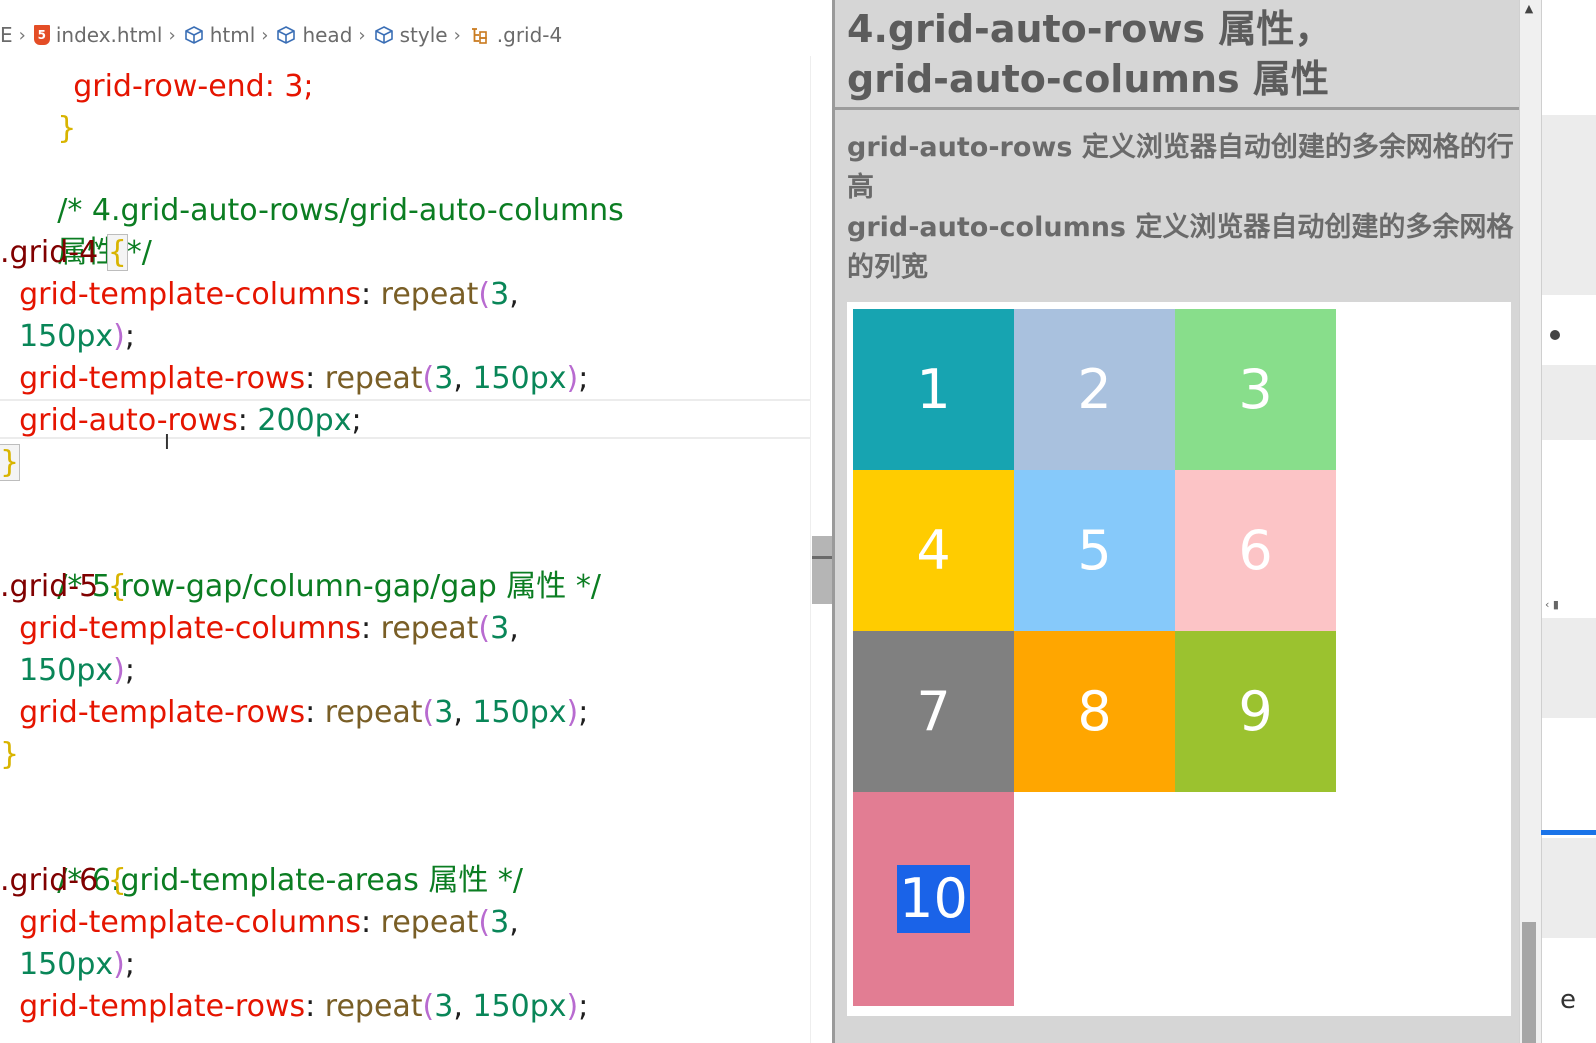 The image size is (1596, 1043). I want to click on edge-glyph: e, so click(1568, 1000).